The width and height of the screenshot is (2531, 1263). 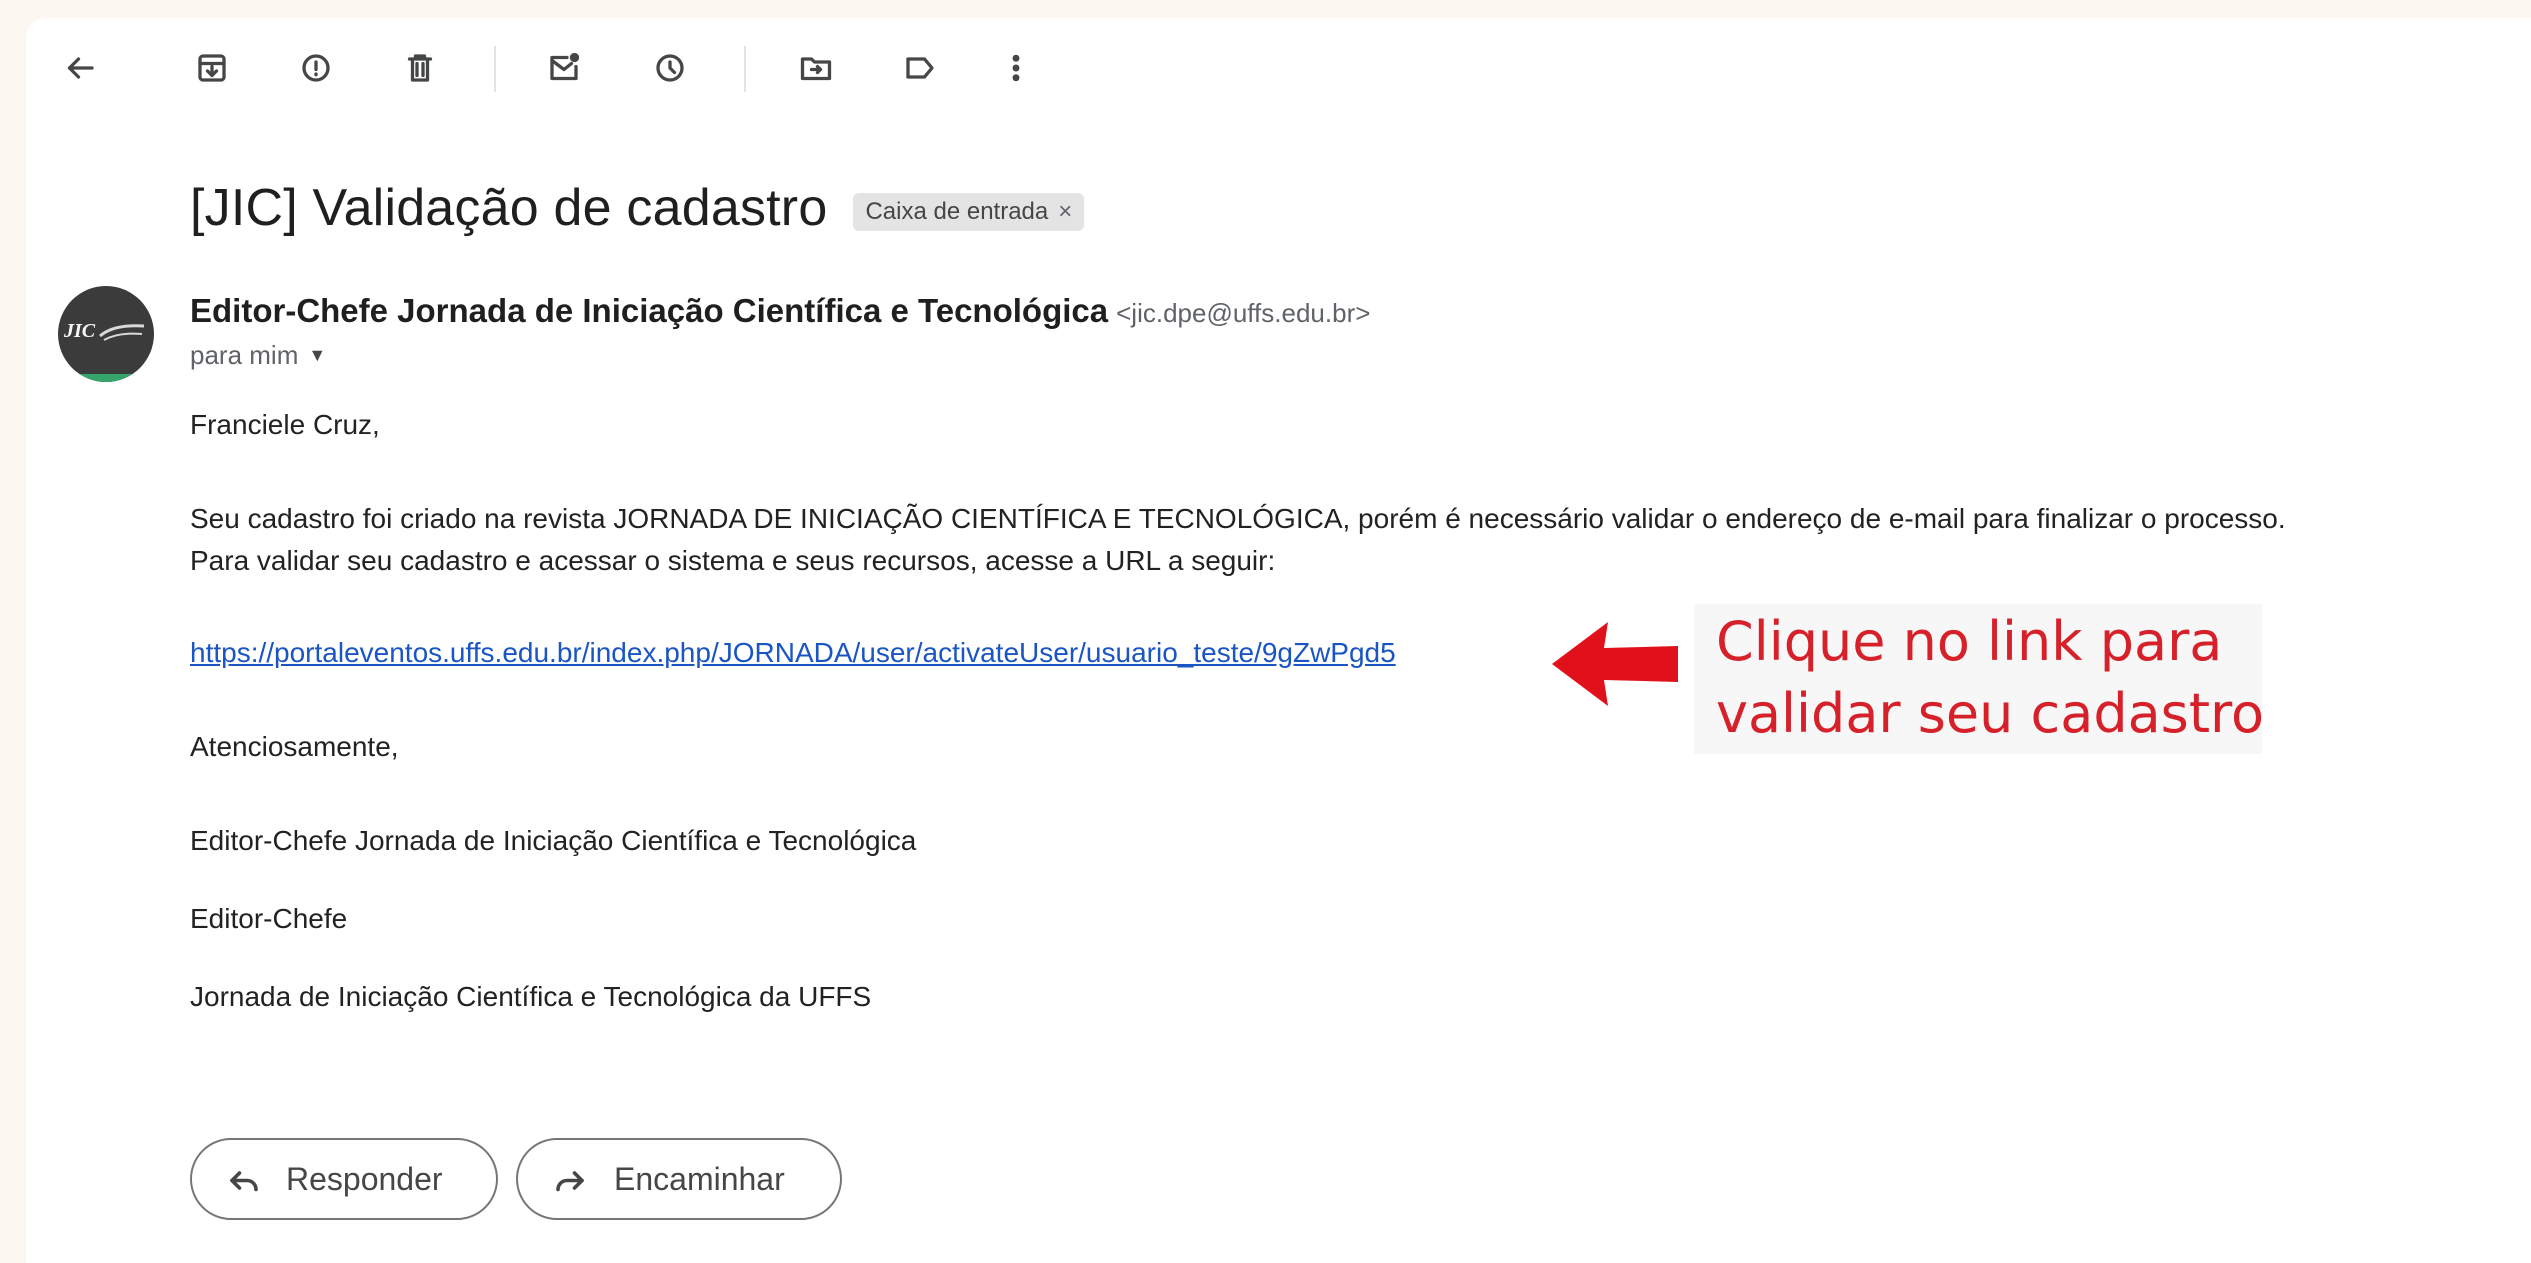 What do you see at coordinates (1278, 68) in the screenshot?
I see `message-toolbar` at bounding box center [1278, 68].